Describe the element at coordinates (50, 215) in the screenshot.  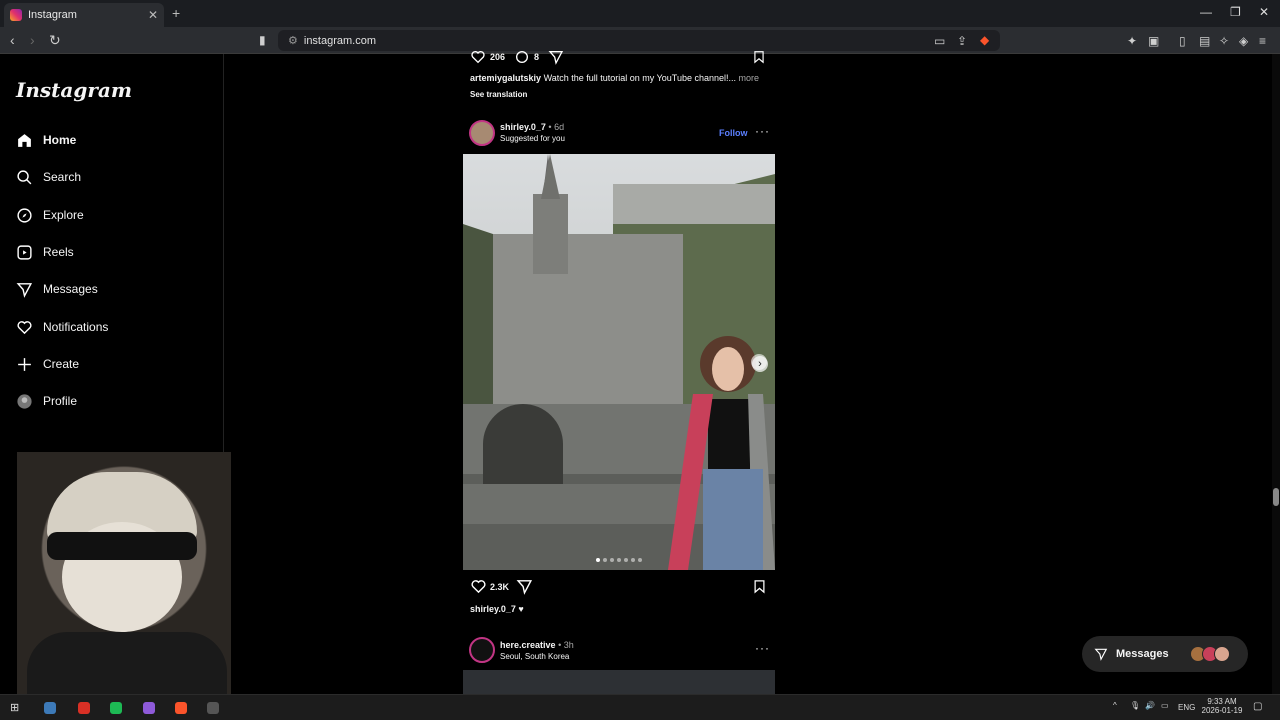
I see `sidebar-item-explore: Explore` at that location.